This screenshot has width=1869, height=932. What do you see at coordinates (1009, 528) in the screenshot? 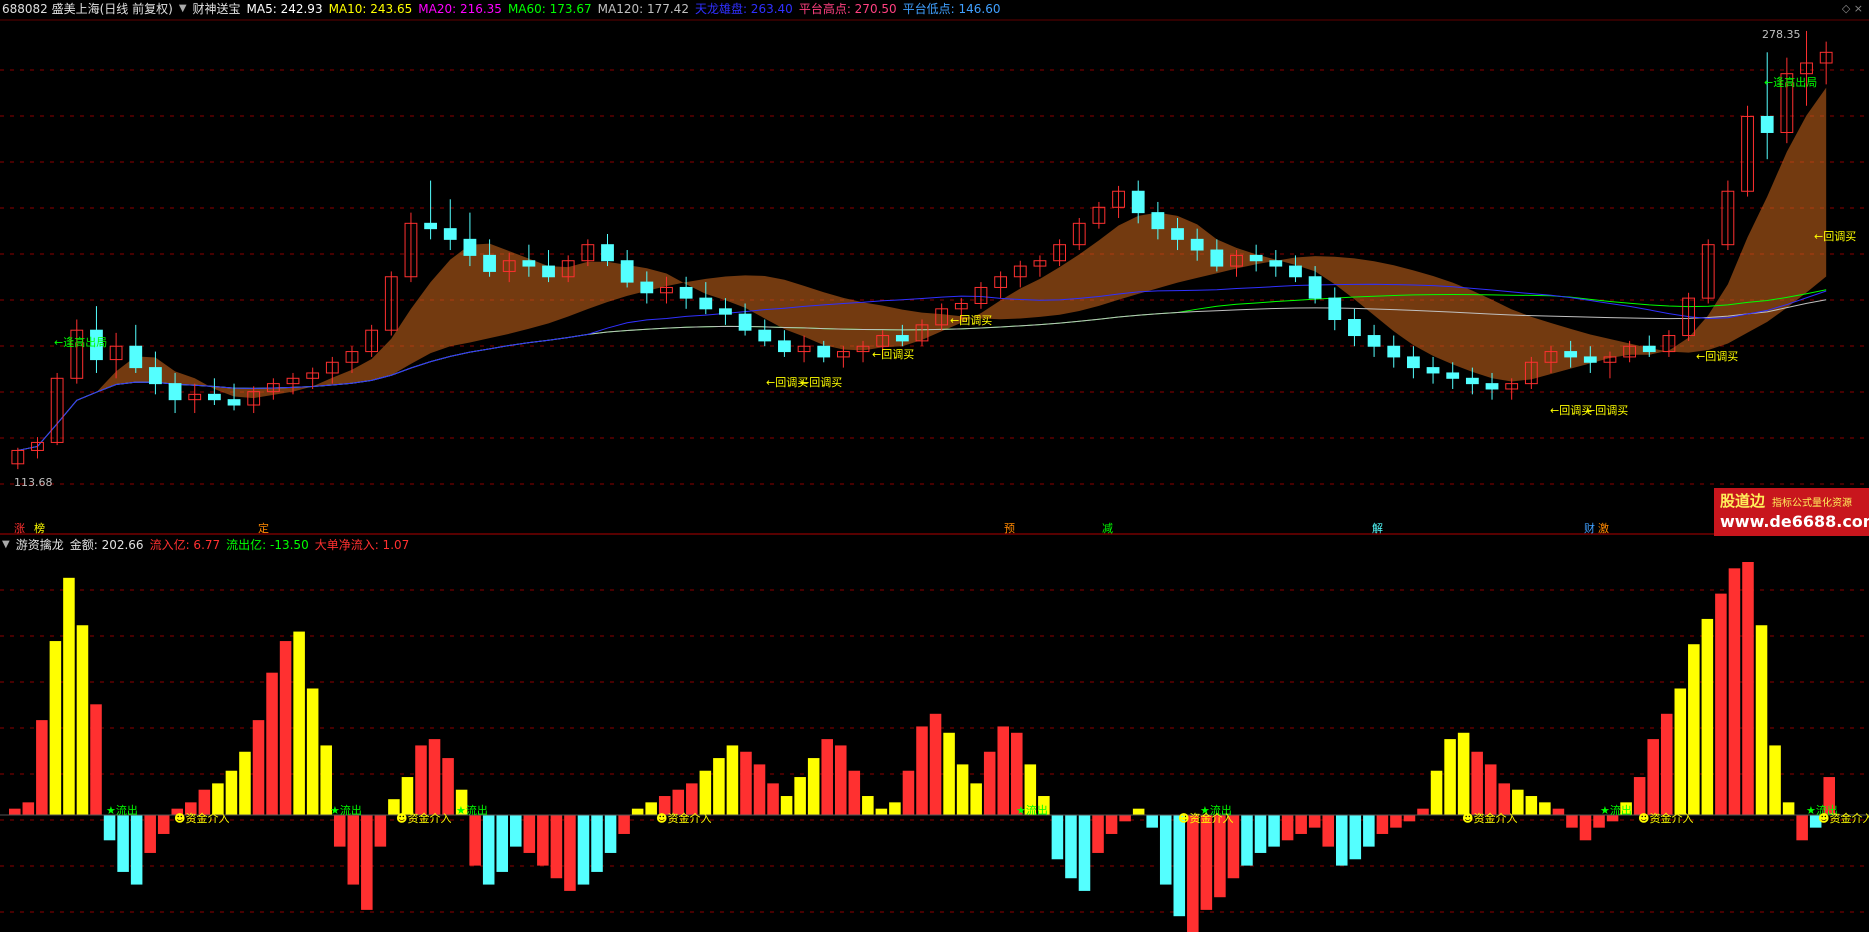
I see `marker-yu: 预` at bounding box center [1009, 528].